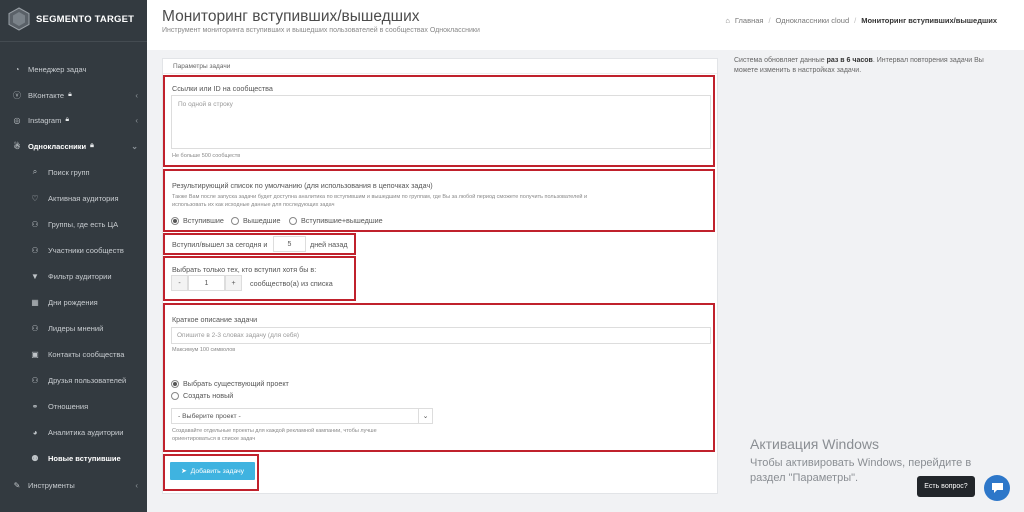 The height and width of the screenshot is (512, 1024). What do you see at coordinates (35, 171) in the screenshot?
I see `search-icon: ⌕` at bounding box center [35, 171].